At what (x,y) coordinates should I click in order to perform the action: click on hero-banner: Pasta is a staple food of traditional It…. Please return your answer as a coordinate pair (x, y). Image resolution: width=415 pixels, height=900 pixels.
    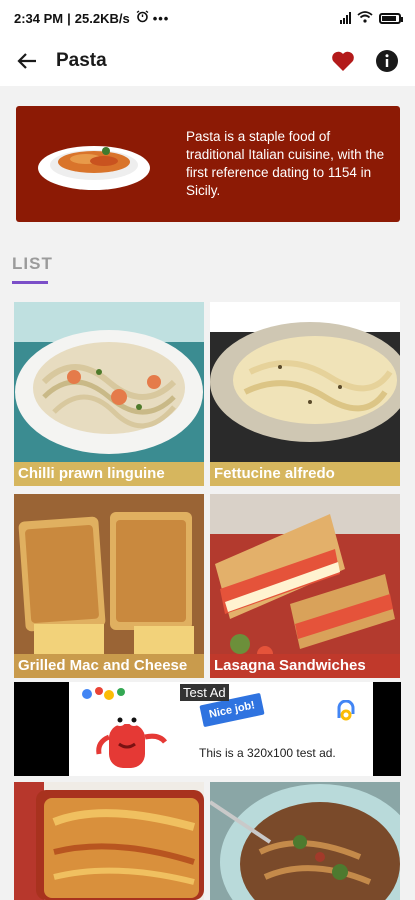
    Looking at the image, I should click on (208, 164).